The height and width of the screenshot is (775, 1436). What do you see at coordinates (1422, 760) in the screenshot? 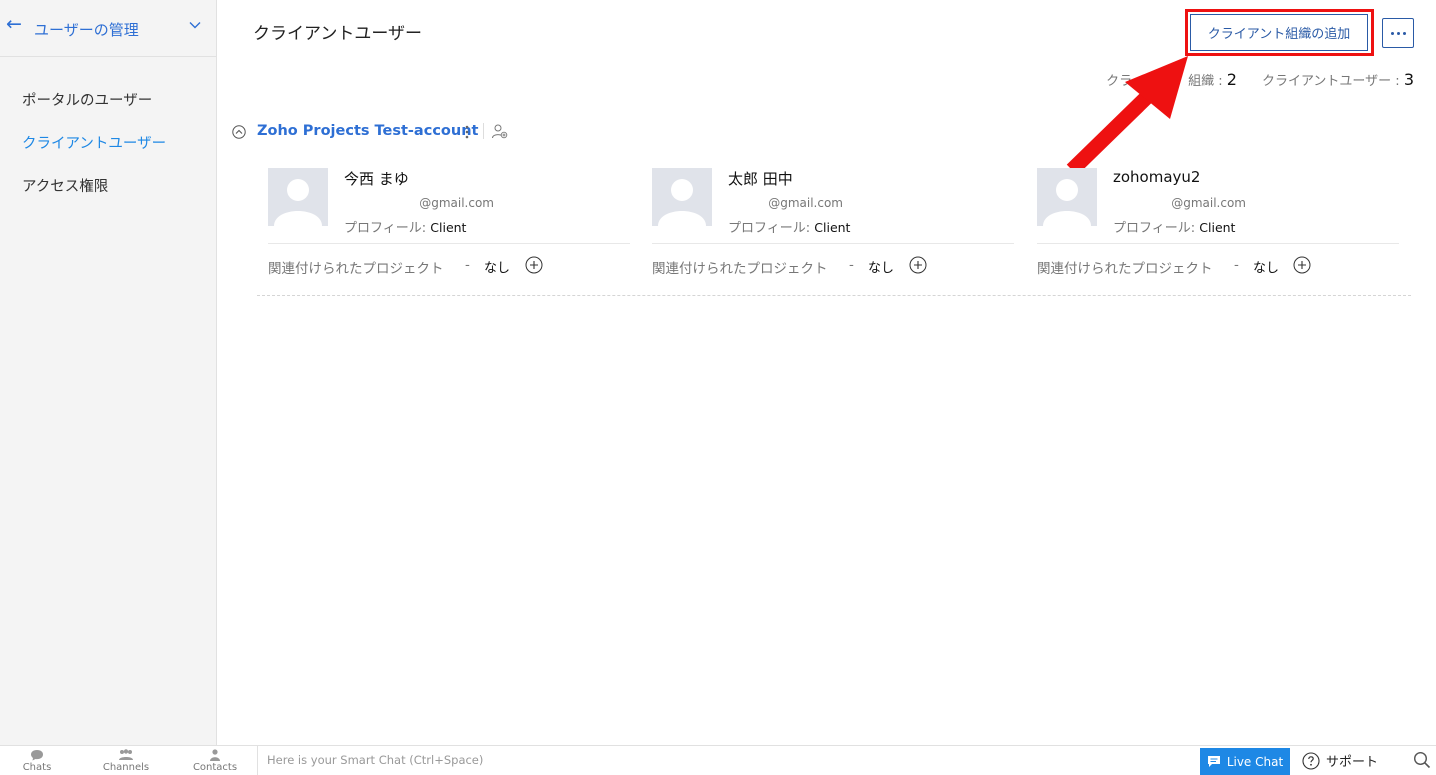
I see `search-icon` at bounding box center [1422, 760].